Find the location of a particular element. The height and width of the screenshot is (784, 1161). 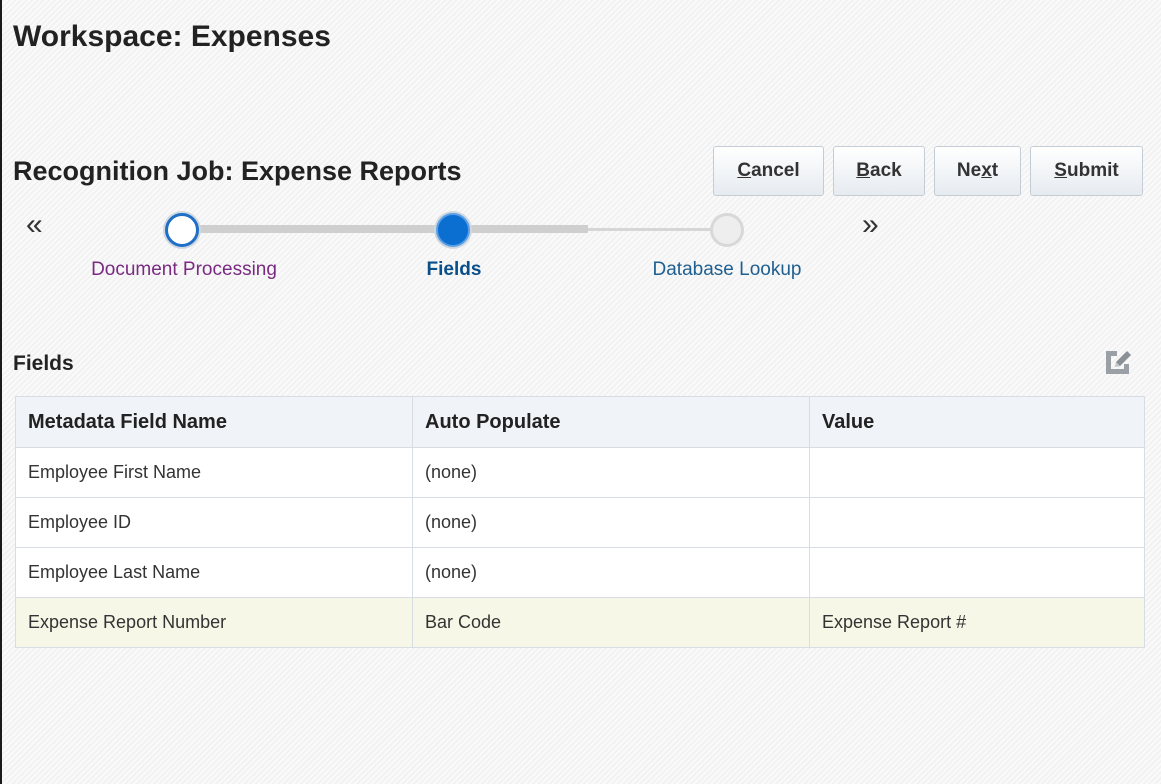

column-header-auto-populate: Auto Populate is located at coordinates (611, 422).